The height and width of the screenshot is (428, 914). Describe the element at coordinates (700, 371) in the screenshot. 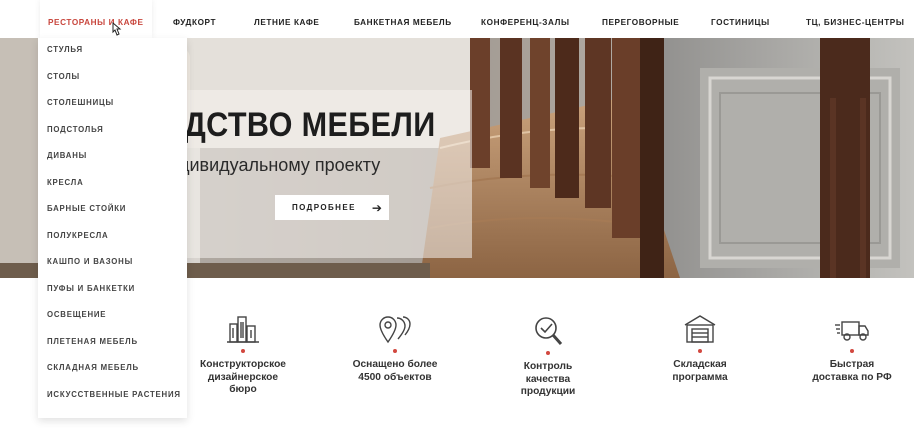

I see `feature-label: Складская программа` at that location.